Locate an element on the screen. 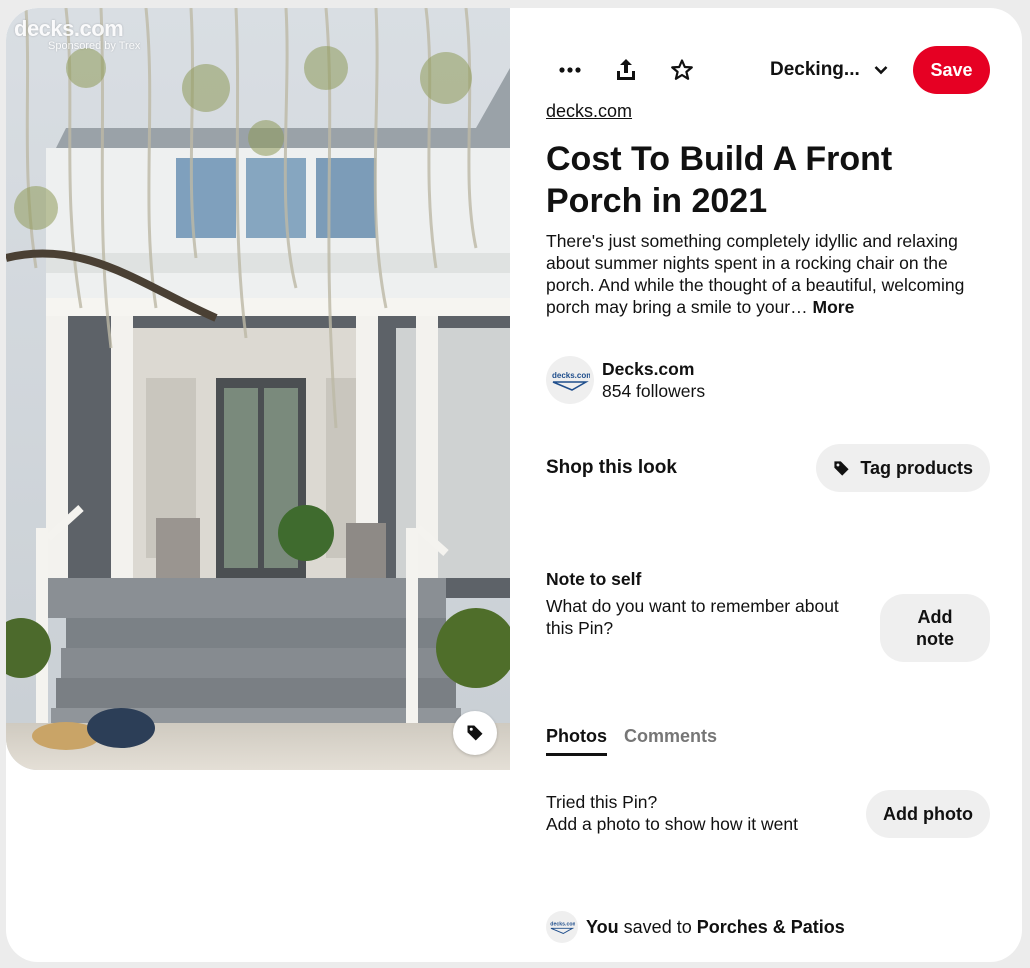 The width and height of the screenshot is (1030, 968). activity-tabs: Photos Comments is located at coordinates (631, 741).